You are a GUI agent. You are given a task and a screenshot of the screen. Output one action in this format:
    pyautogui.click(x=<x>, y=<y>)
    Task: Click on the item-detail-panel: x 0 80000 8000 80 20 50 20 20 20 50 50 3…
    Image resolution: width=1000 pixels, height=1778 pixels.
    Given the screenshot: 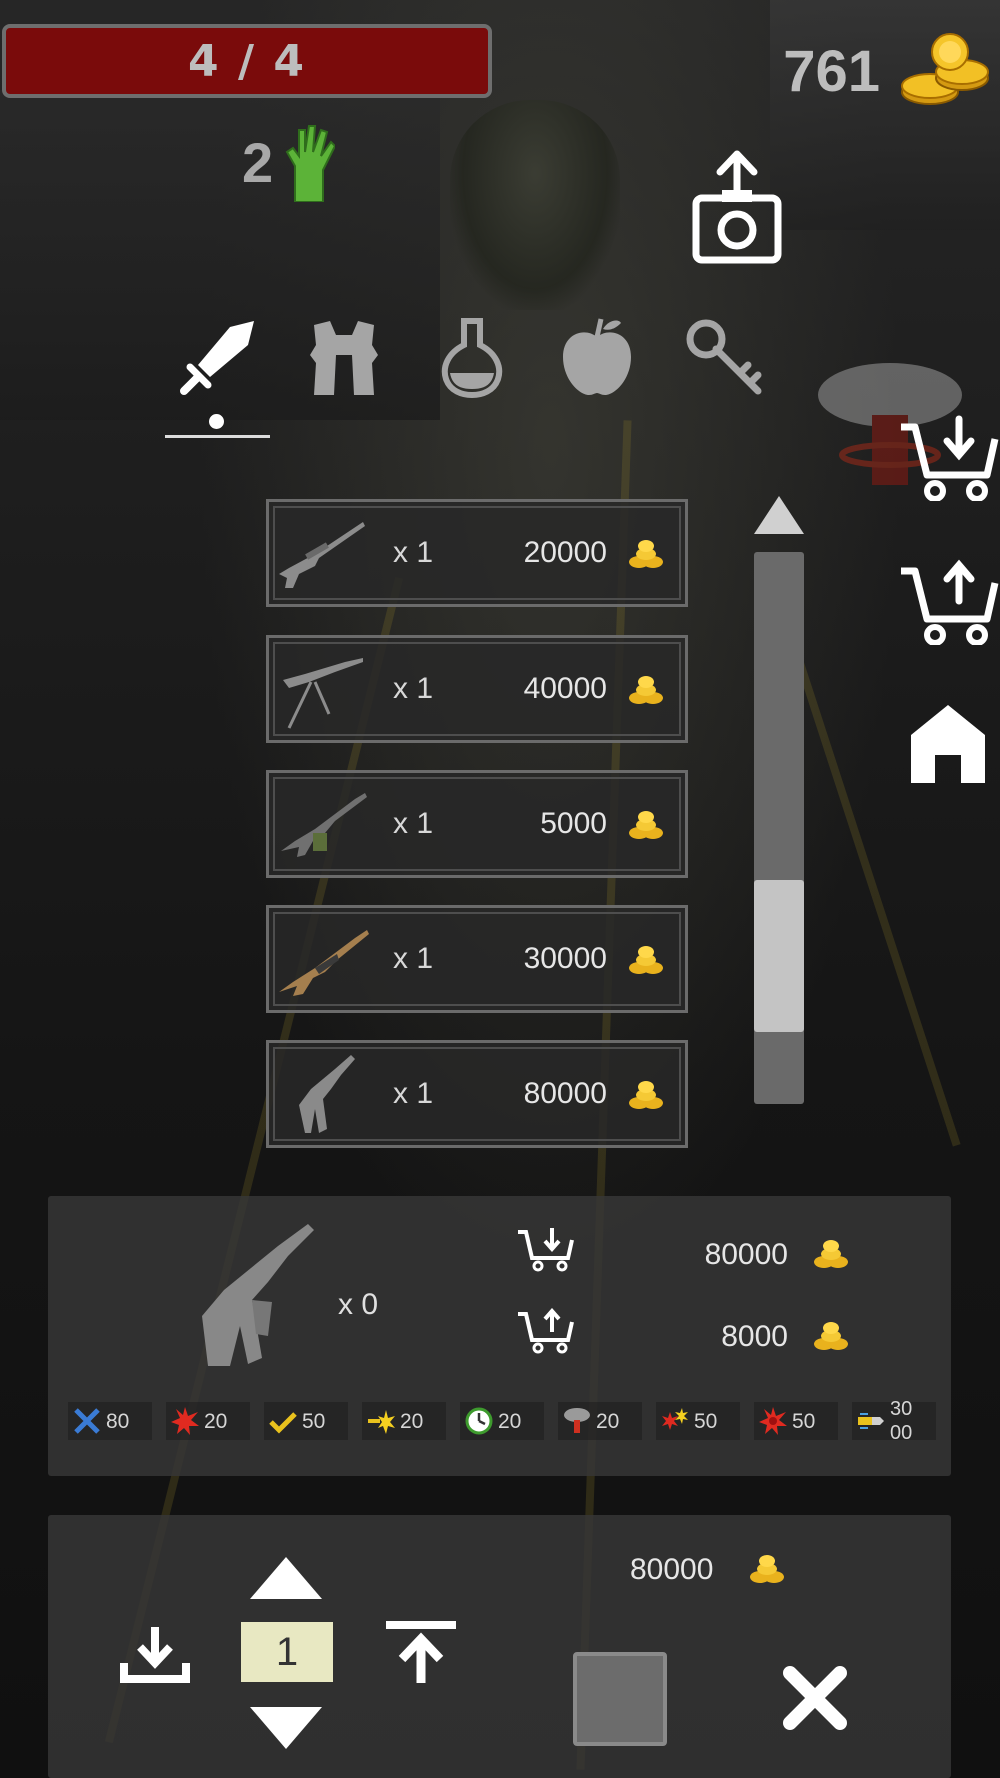 What is the action you would take?
    pyautogui.click(x=499, y=1336)
    